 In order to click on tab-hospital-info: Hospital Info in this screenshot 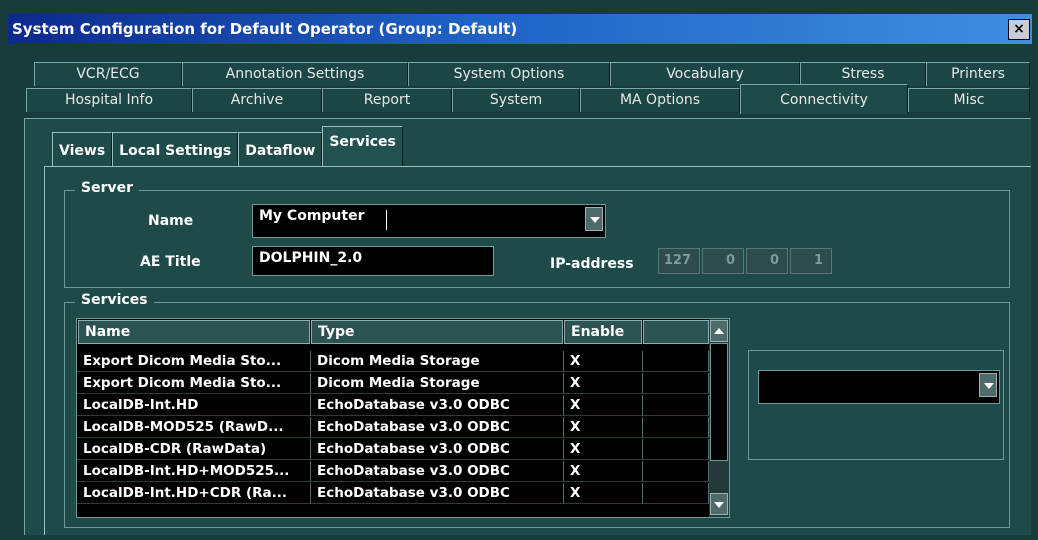, I will do `click(109, 100)`.